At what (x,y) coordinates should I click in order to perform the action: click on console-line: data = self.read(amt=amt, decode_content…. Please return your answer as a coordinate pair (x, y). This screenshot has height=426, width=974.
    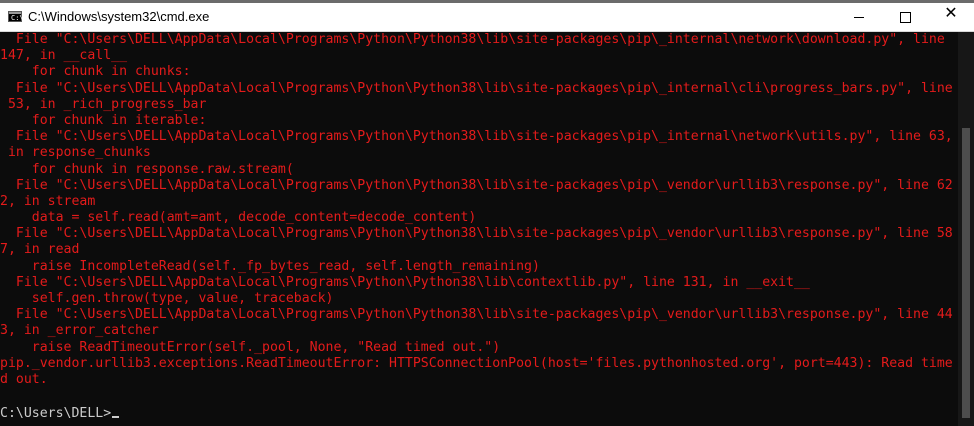
    Looking at the image, I should click on (238, 218).